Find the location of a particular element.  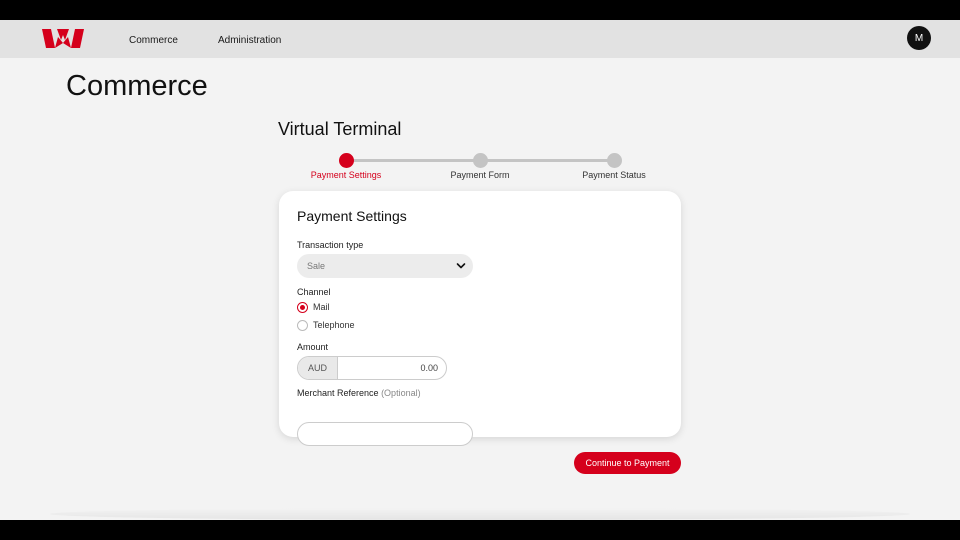

amount-field: AUD is located at coordinates (372, 368).